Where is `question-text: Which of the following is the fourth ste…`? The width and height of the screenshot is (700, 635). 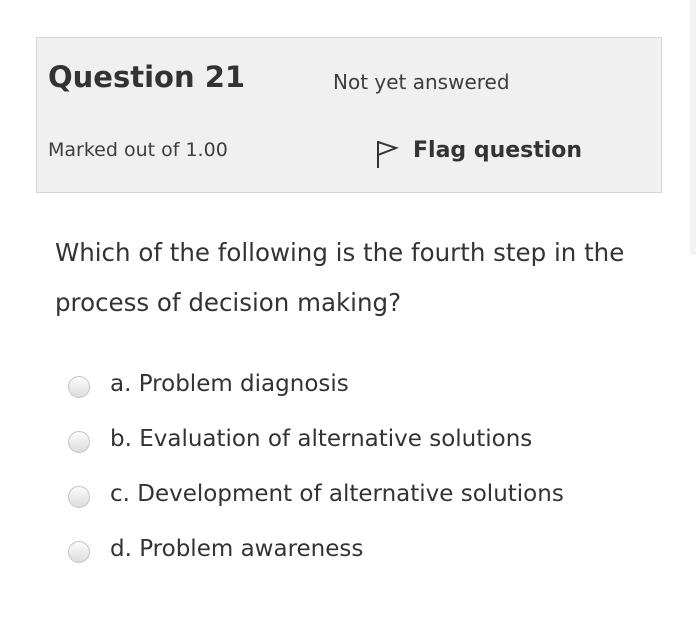 question-text: Which of the following is the fourth ste… is located at coordinates (340, 277).